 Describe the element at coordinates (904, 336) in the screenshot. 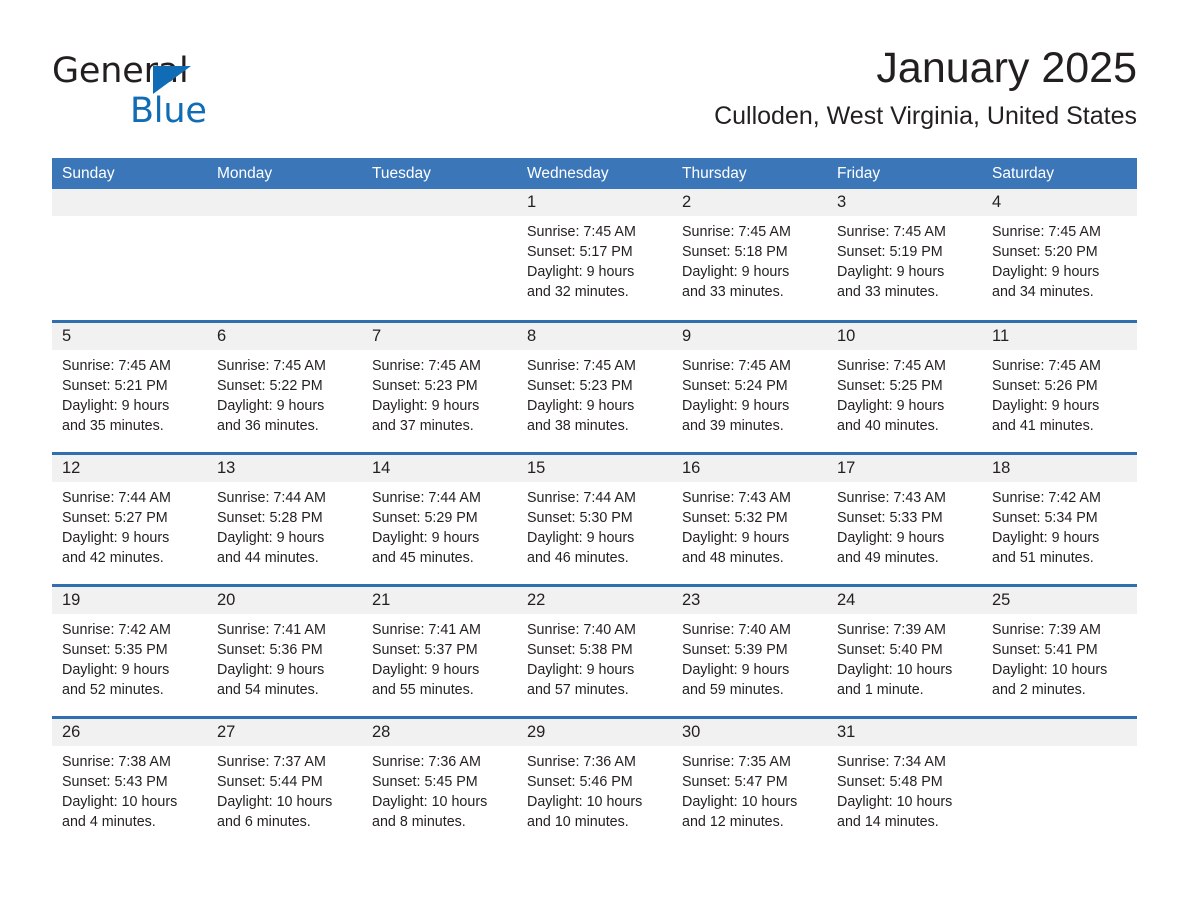

I see `day-number-band: 10` at that location.